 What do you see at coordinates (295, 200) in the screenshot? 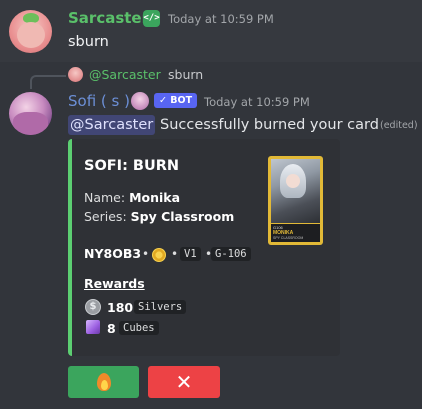
I see `card-thumbnail: G106 MONIKA SPY CLASSROOM` at bounding box center [295, 200].